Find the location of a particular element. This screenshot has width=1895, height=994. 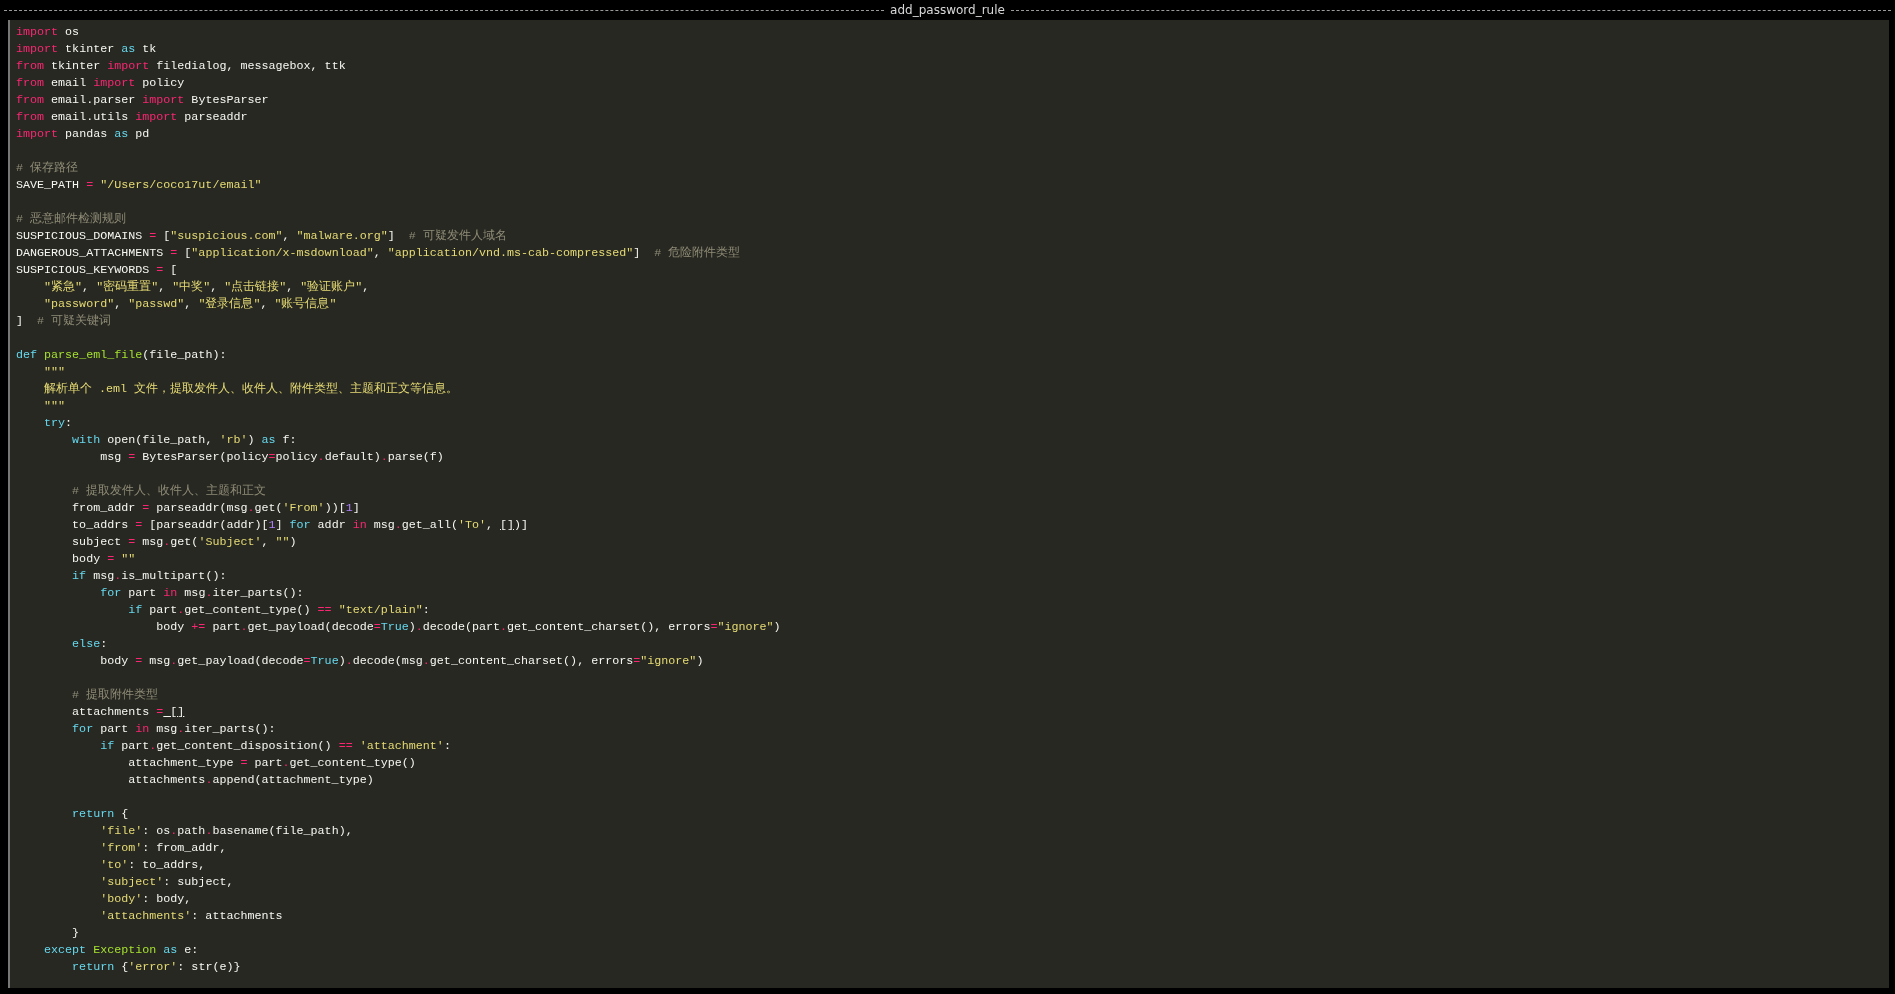

code-line: return { is located at coordinates (100, 814).